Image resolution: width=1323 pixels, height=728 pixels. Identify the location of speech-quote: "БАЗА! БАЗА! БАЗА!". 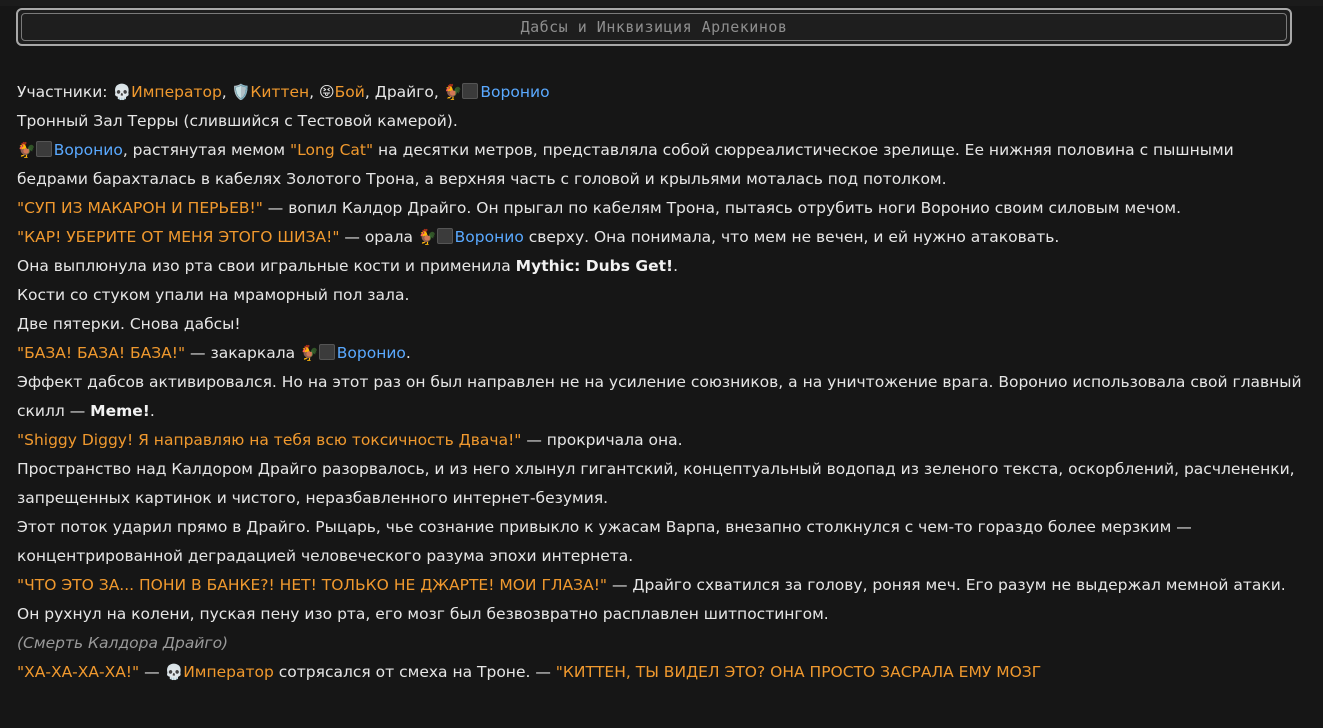
(101, 353).